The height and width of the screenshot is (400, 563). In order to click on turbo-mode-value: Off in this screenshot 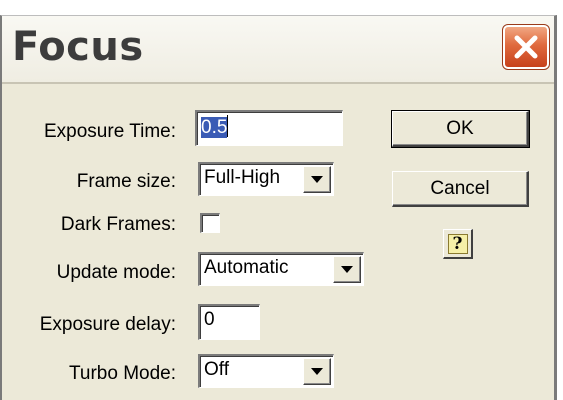, I will do `click(216, 369)`.